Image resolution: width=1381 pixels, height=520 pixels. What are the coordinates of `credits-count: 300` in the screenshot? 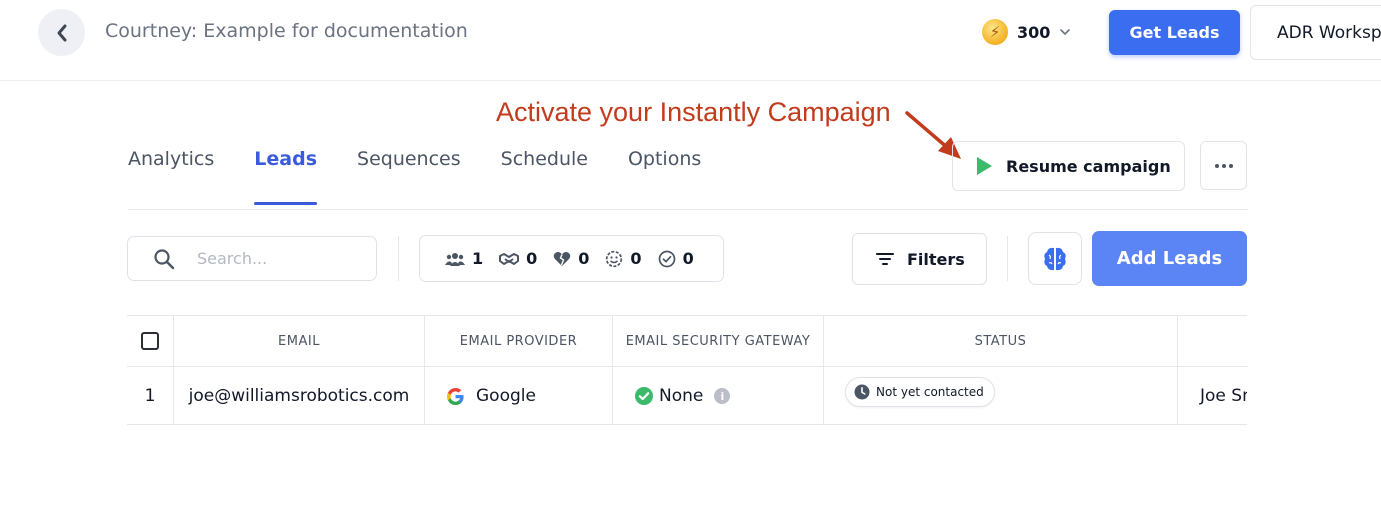 It's located at (1034, 32).